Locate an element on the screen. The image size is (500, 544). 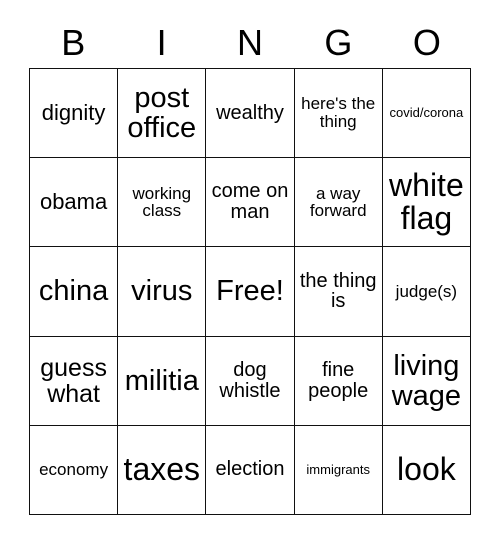
bingo-cell-r5-c2: taxes is located at coordinates (162, 470).